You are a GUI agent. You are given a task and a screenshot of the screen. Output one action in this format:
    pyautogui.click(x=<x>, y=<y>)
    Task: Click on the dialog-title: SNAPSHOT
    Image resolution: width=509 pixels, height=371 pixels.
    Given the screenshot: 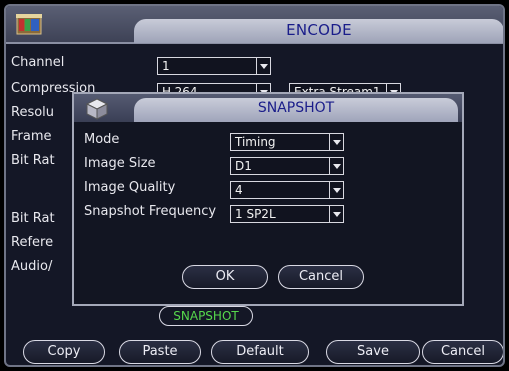 What is the action you would take?
    pyautogui.click(x=296, y=108)
    